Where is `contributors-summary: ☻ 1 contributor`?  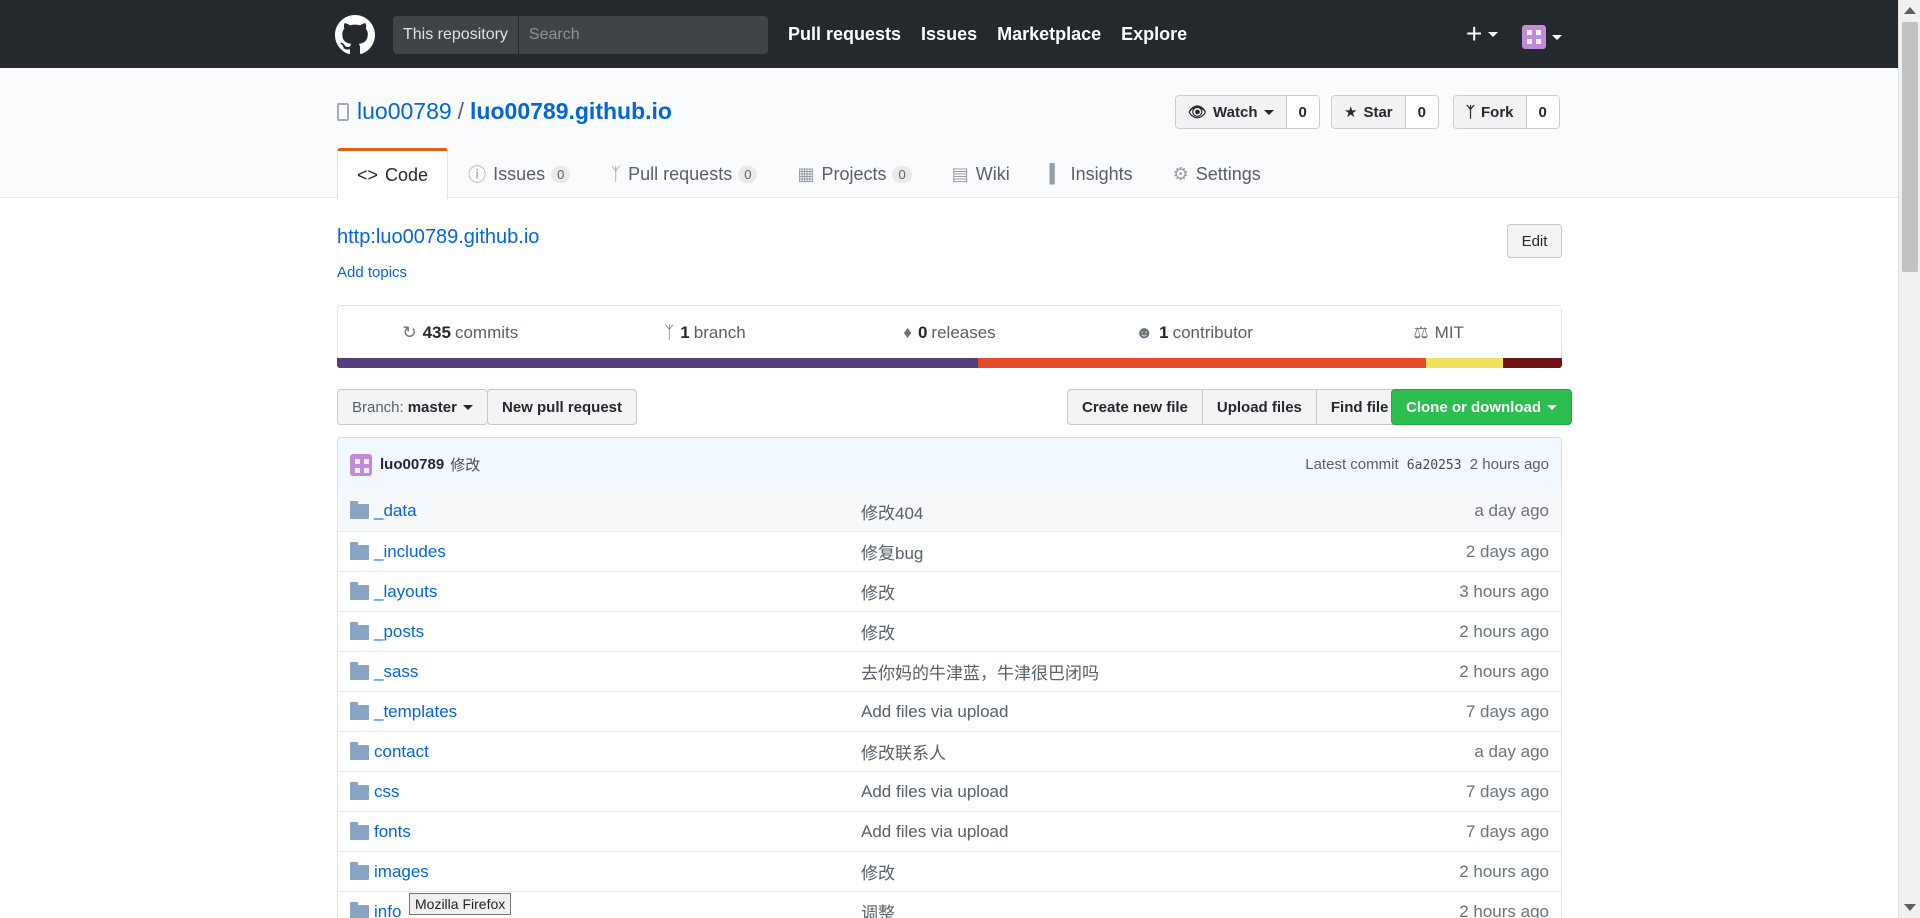
contributors-summary: ☻ 1 contributor is located at coordinates (1194, 332).